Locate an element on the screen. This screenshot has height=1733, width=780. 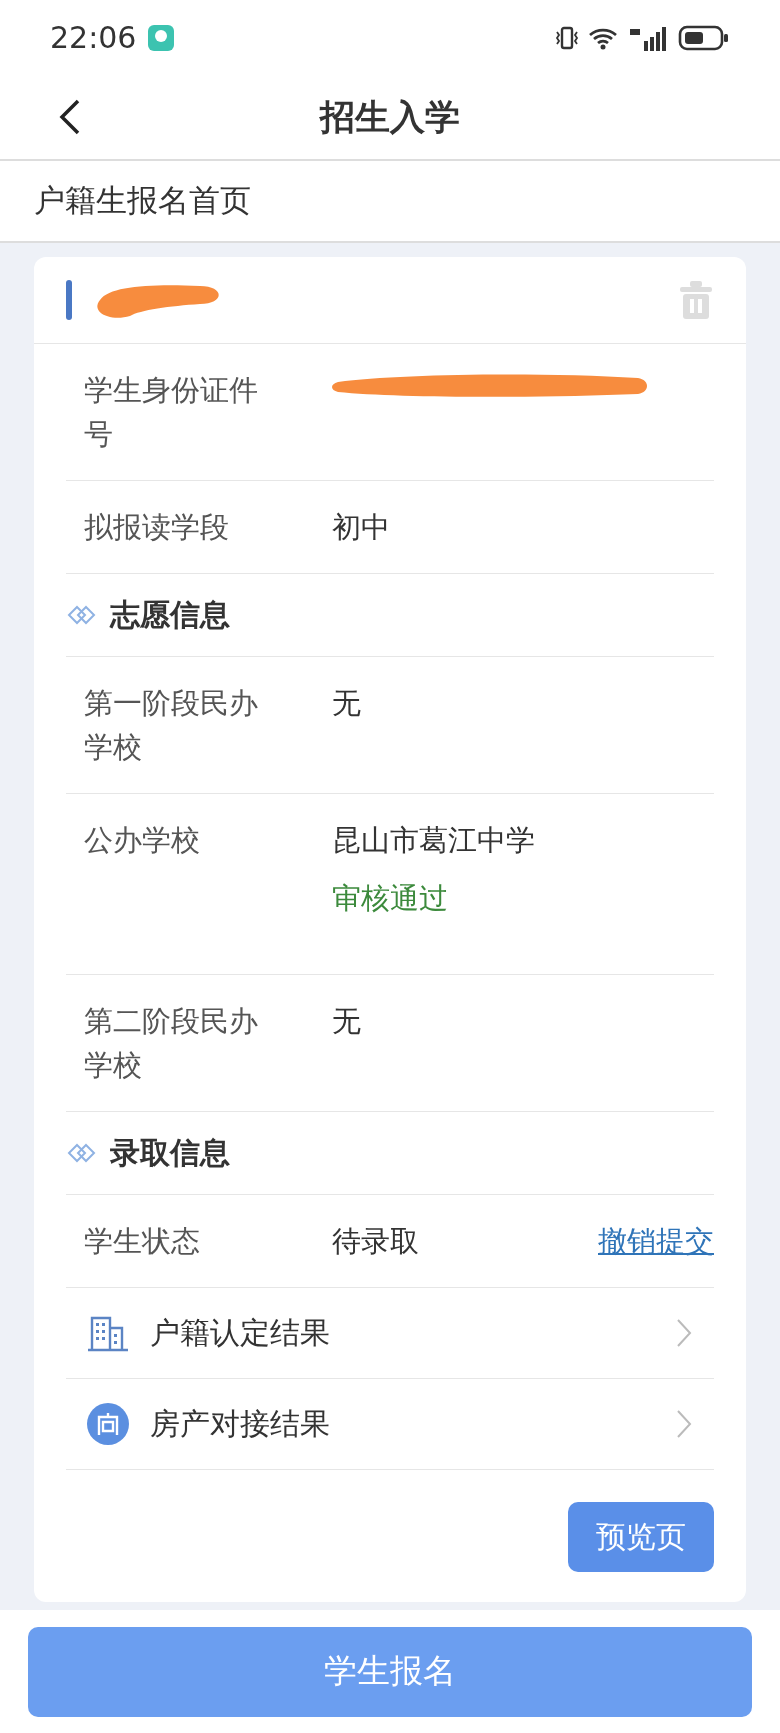
vibrate-icon is located at coordinates (567, 37).